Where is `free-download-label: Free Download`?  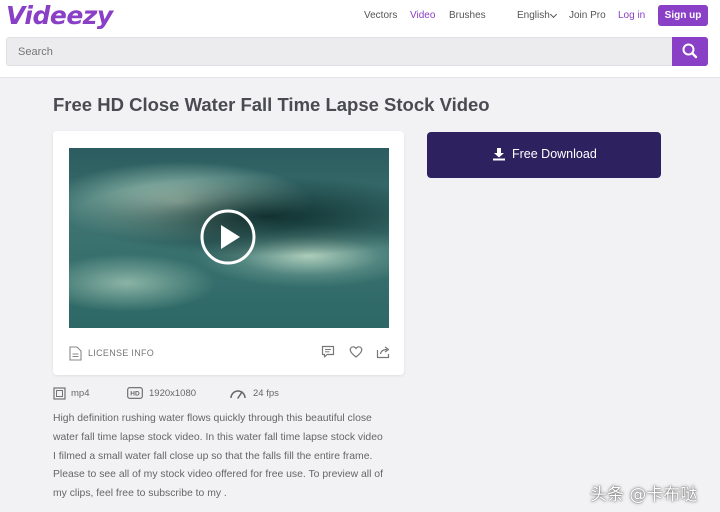 free-download-label: Free Download is located at coordinates (554, 154).